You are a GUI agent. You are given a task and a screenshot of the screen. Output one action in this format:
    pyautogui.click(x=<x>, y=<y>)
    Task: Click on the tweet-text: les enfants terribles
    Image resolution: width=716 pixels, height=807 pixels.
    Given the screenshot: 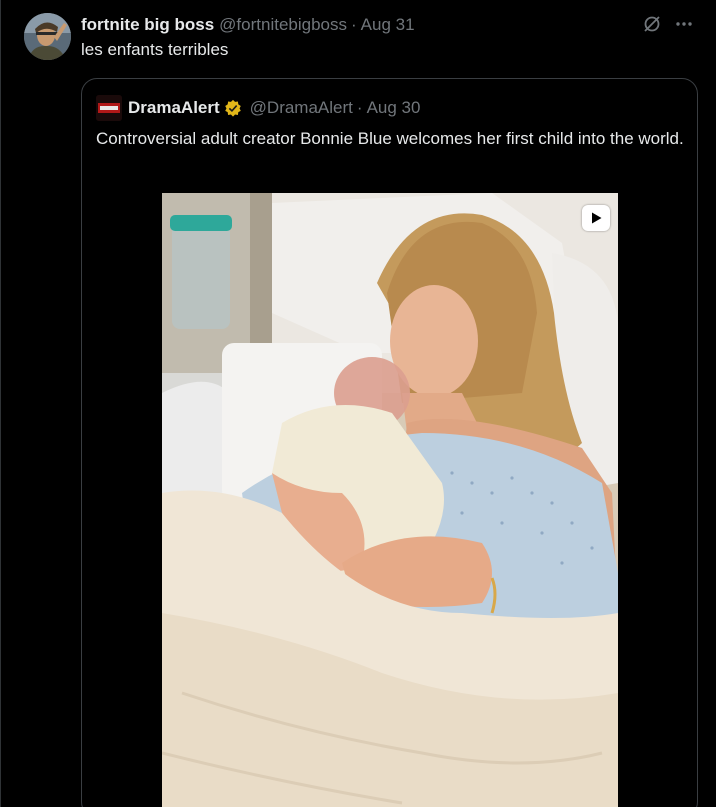 What is the action you would take?
    pyautogui.click(x=155, y=49)
    